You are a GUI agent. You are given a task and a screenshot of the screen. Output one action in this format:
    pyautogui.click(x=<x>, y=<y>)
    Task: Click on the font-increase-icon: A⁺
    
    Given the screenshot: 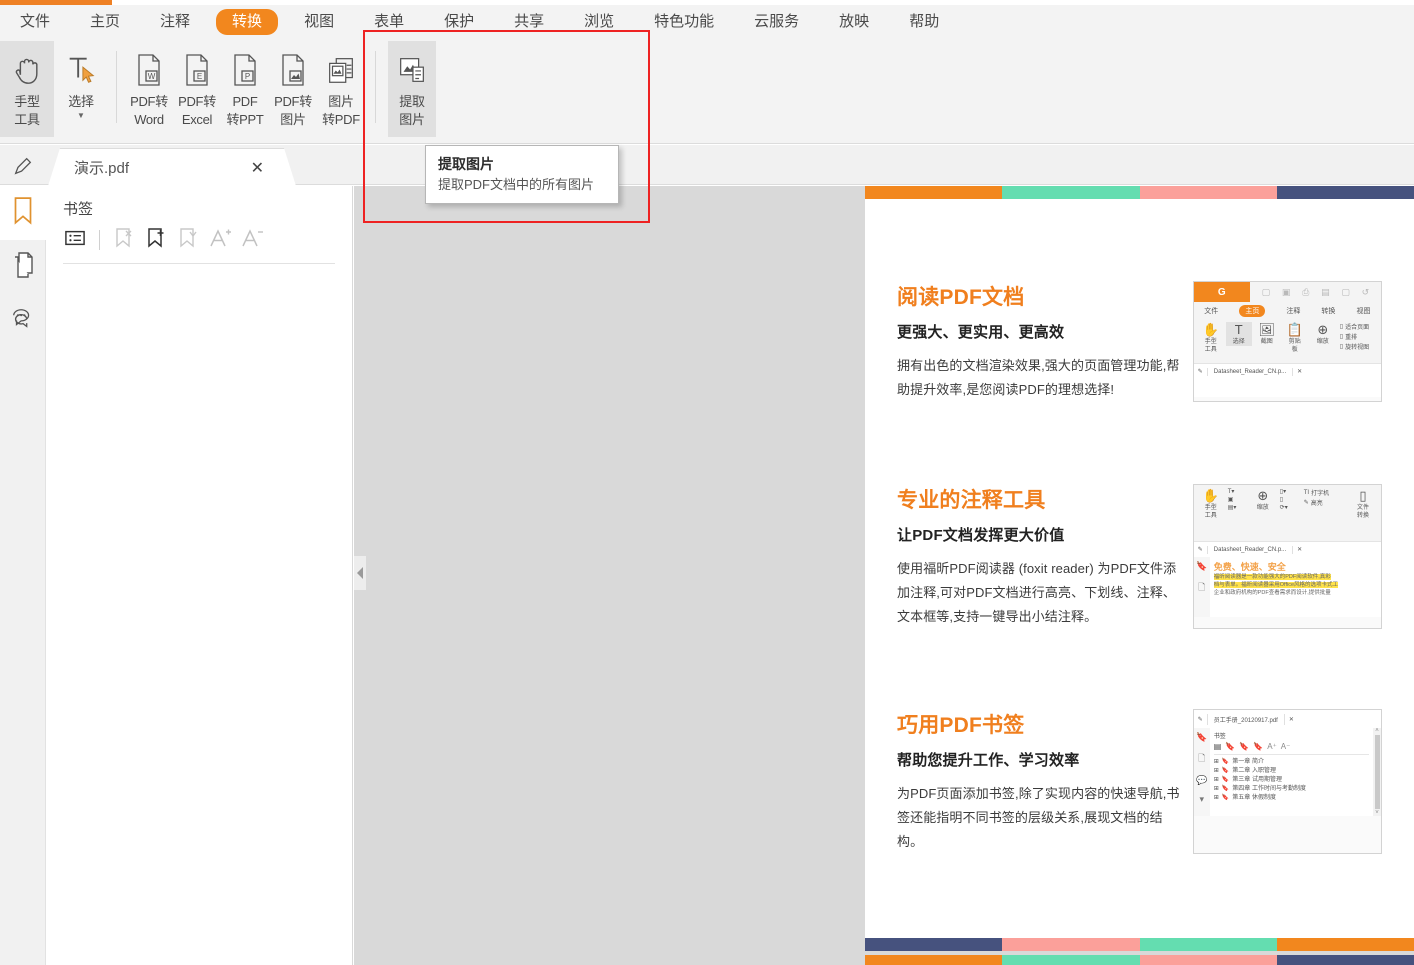 What is the action you would take?
    pyautogui.click(x=1272, y=746)
    